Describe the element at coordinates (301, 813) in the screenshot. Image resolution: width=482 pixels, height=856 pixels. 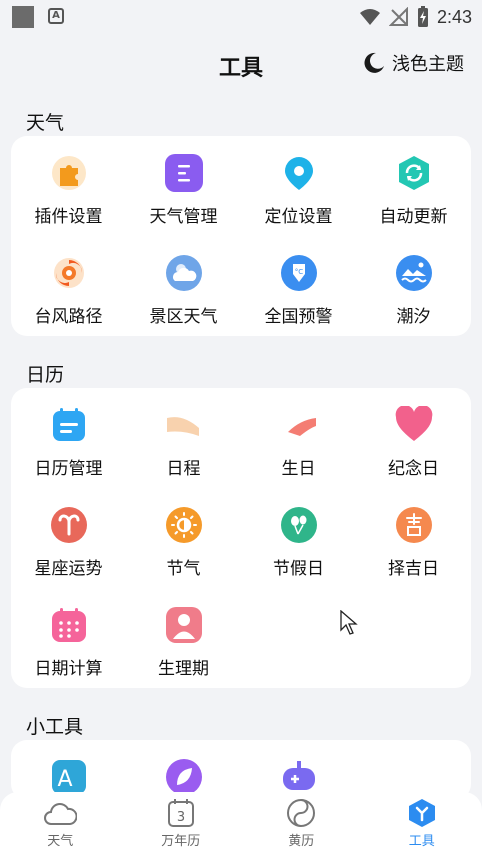
I see `almanac-tab-icon` at that location.